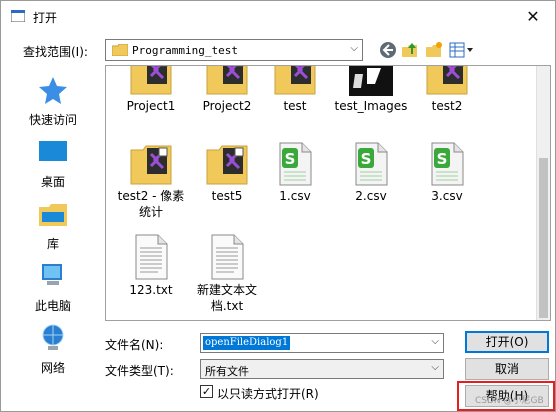  I want to click on filetype-label: 文件类型(T):, so click(139, 371).